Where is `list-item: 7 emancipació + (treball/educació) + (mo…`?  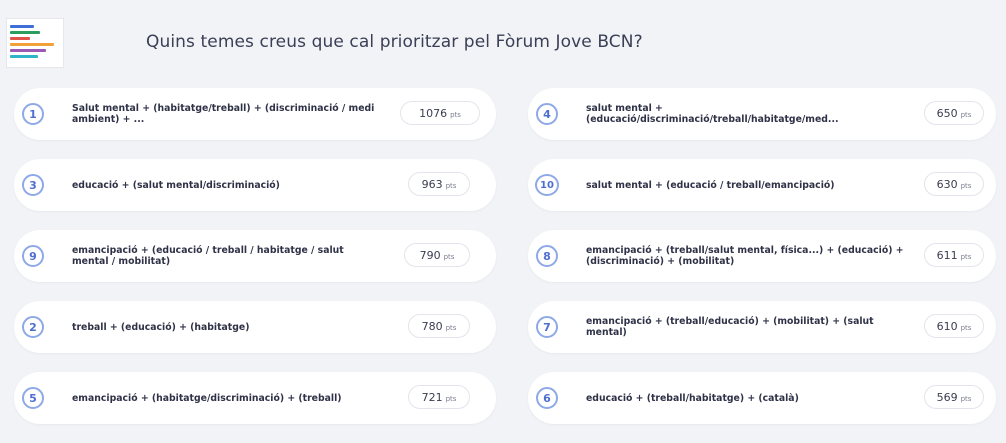 list-item: 7 emancipació + (treball/educació) + (mo… is located at coordinates (762, 327).